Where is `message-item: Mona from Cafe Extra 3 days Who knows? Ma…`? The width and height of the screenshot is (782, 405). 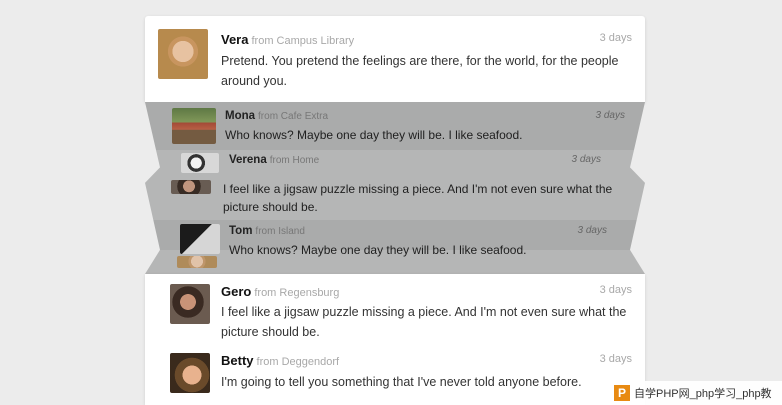 message-item: Mona from Cafe Extra 3 days Who knows? Ma… is located at coordinates (395, 126).